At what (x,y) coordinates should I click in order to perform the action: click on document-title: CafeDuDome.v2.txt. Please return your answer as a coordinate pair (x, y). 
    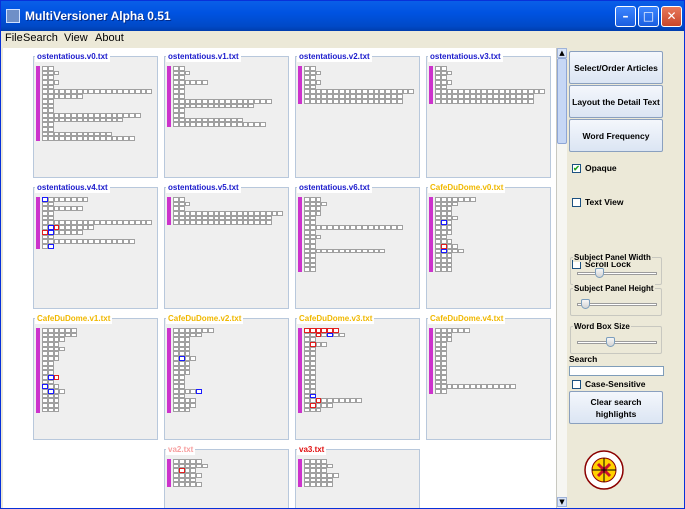
    Looking at the image, I should click on (205, 318).